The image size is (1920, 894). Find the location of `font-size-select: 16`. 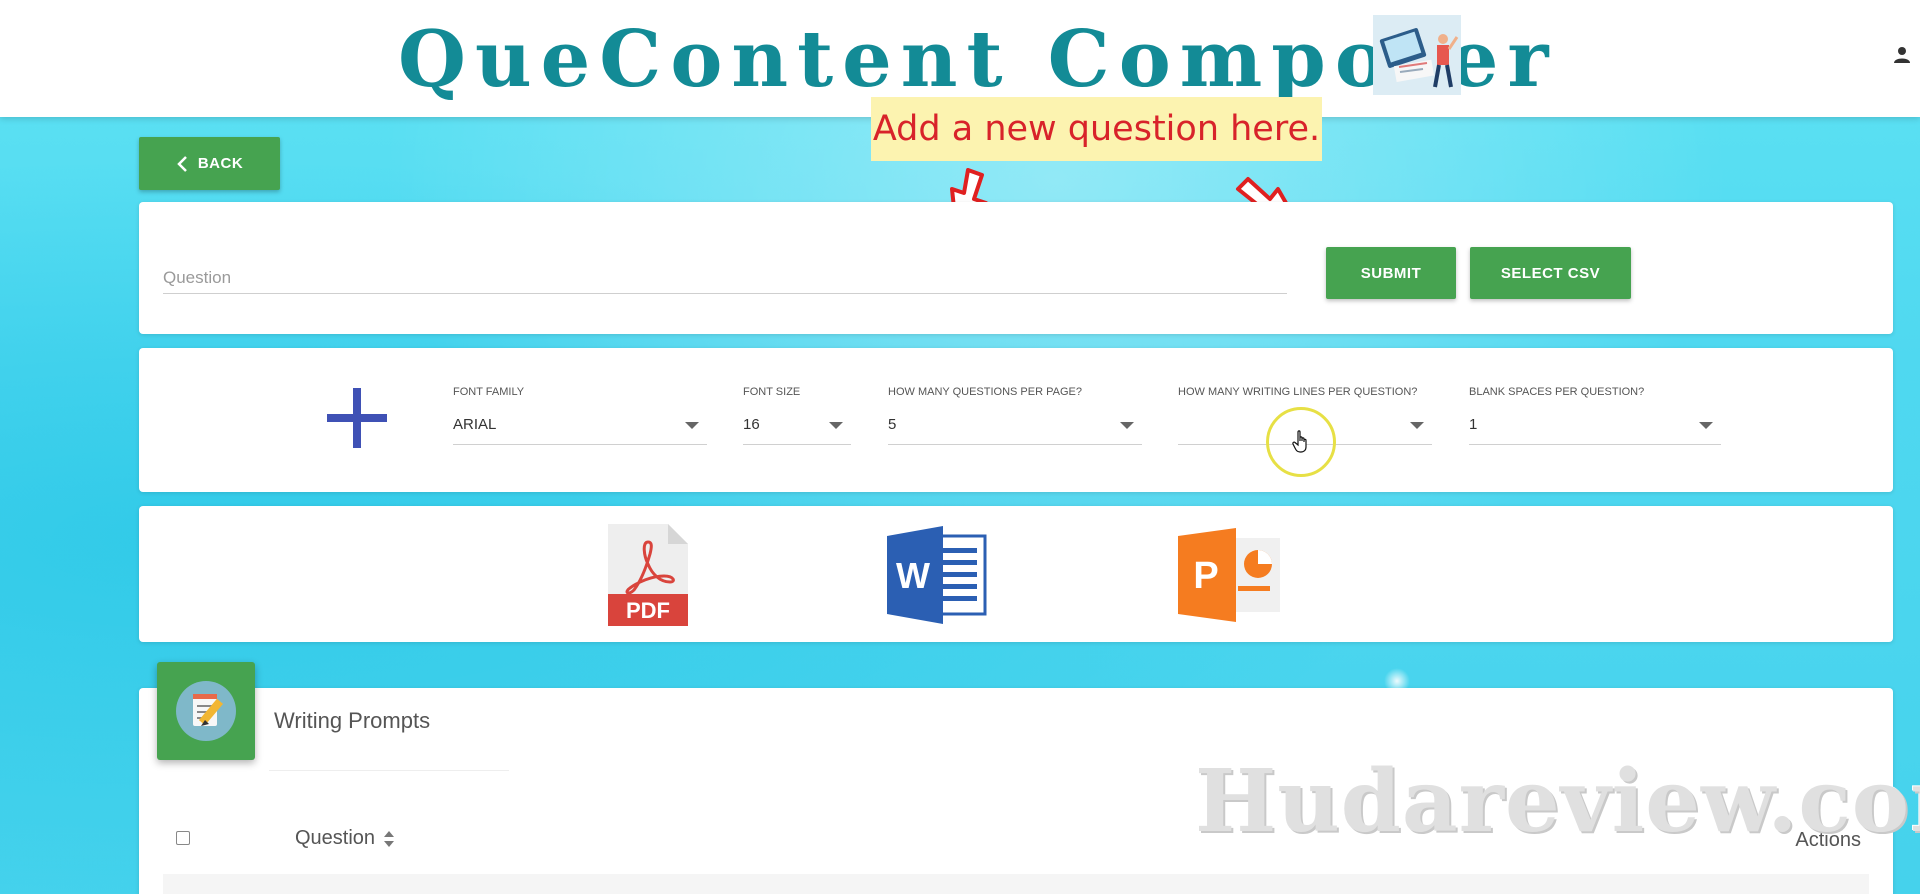

font-size-select: 16 is located at coordinates (797, 428).